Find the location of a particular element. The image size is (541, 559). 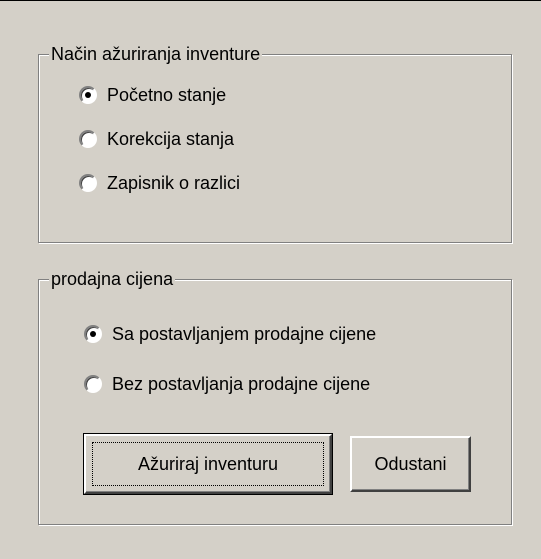

radio-pocetno-stanje: Početno stanje is located at coordinates (152, 95).